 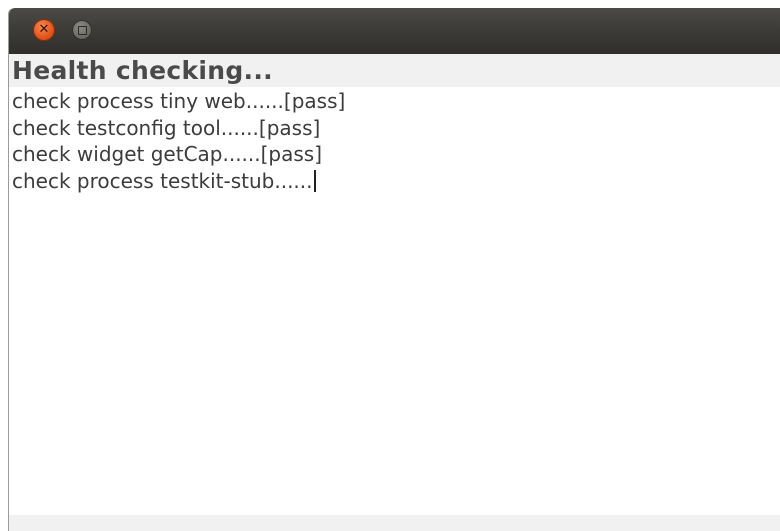 I want to click on maximize-button, so click(x=82, y=30).